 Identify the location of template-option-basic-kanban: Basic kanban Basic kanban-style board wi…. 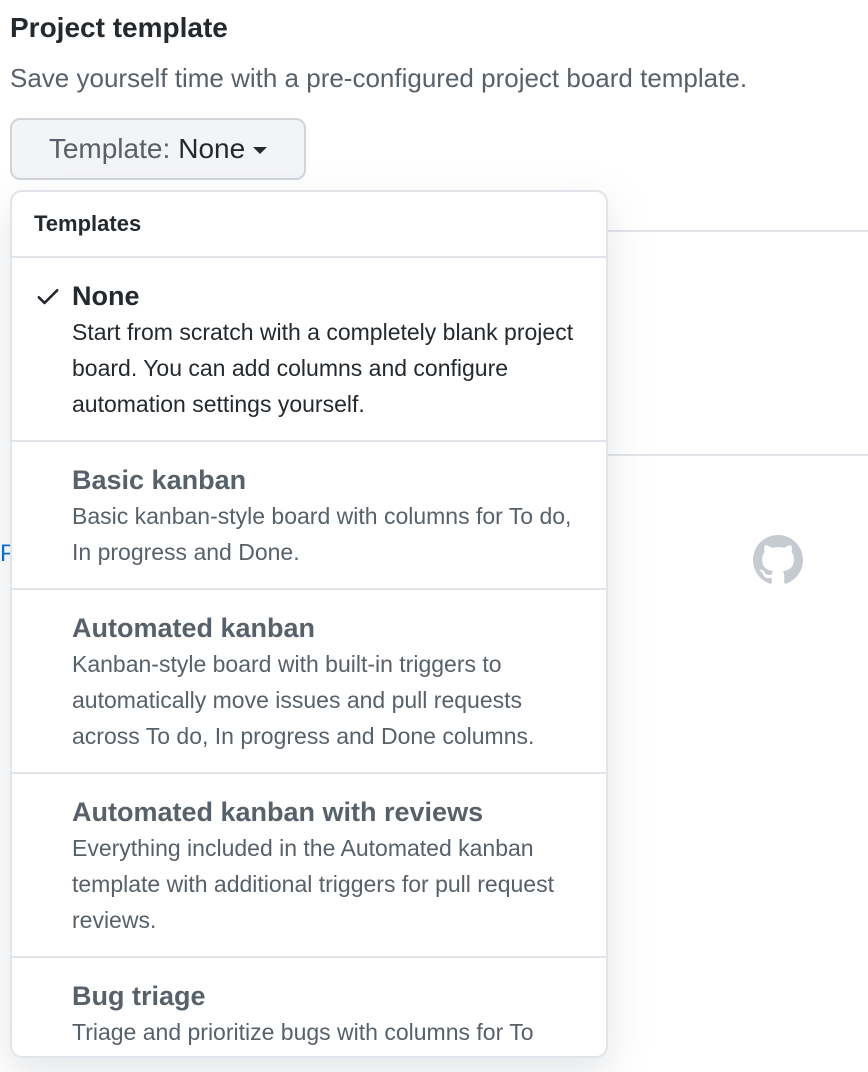
(309, 516).